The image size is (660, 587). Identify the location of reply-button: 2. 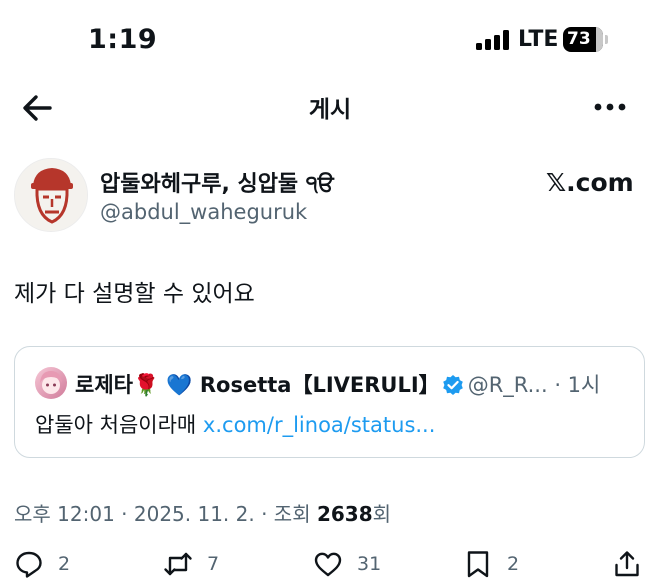
(42, 564).